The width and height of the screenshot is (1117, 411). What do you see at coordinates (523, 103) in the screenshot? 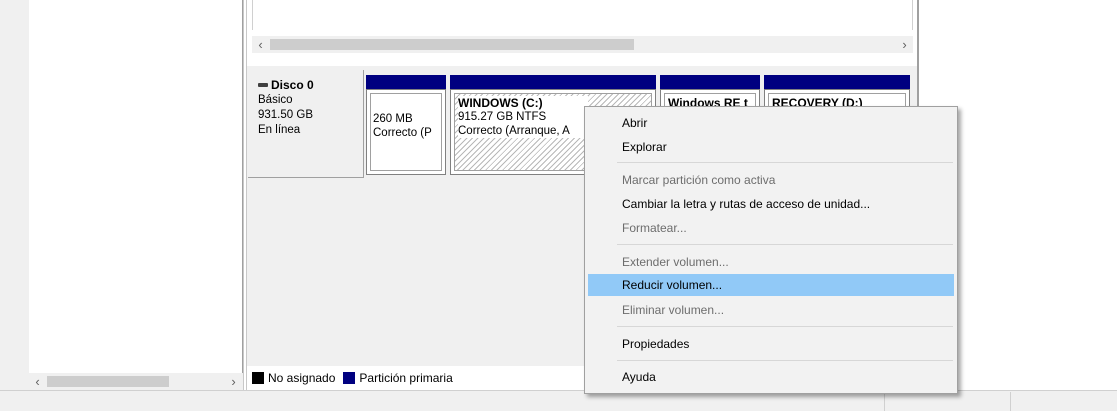
I see `partition-name: WINDOWS (C:)` at bounding box center [523, 103].